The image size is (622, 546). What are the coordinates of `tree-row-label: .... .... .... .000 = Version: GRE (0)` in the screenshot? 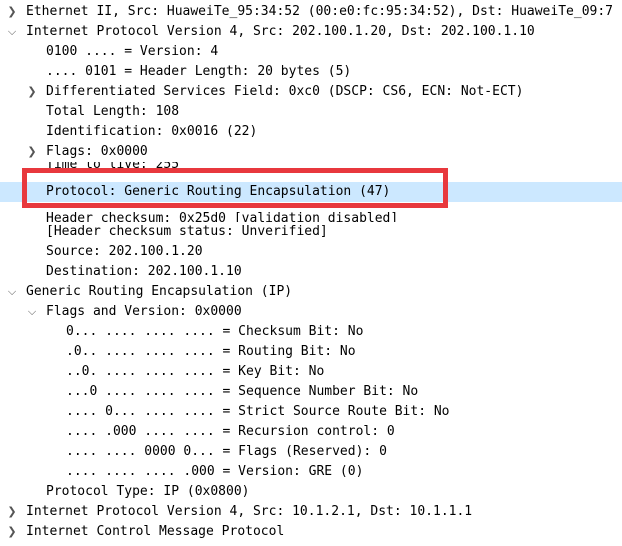 It's located at (215, 471).